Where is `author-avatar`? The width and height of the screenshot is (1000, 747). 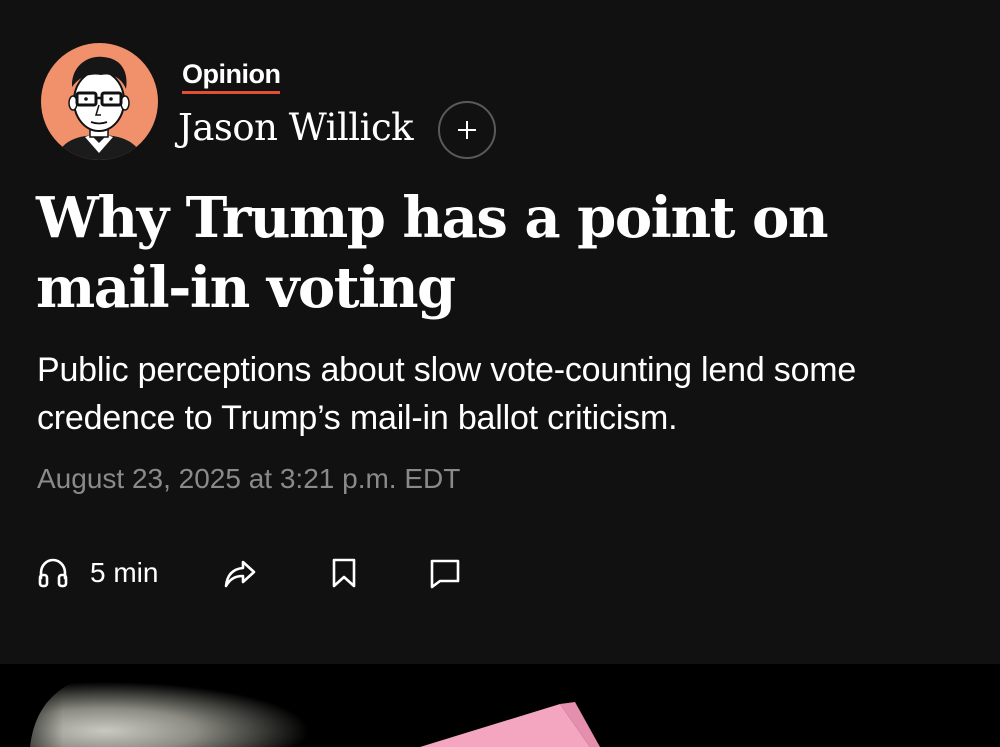
author-avatar is located at coordinates (99, 101).